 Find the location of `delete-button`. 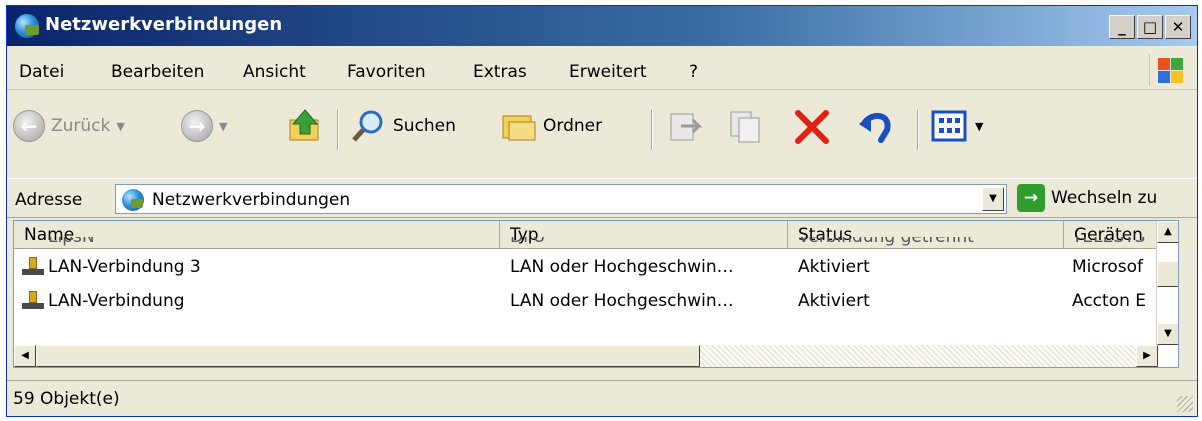

delete-button is located at coordinates (812, 127).